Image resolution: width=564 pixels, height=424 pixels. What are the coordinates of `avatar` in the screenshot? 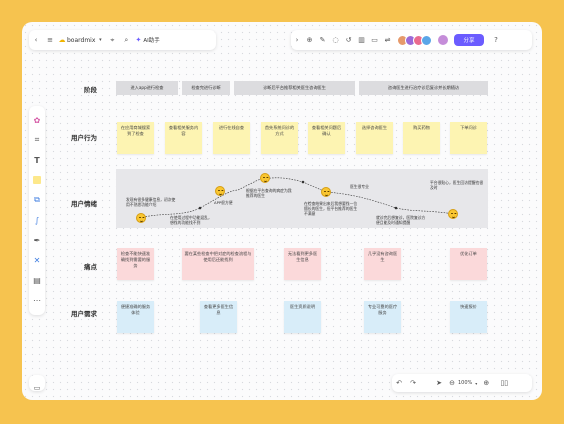 It's located at (426, 40).